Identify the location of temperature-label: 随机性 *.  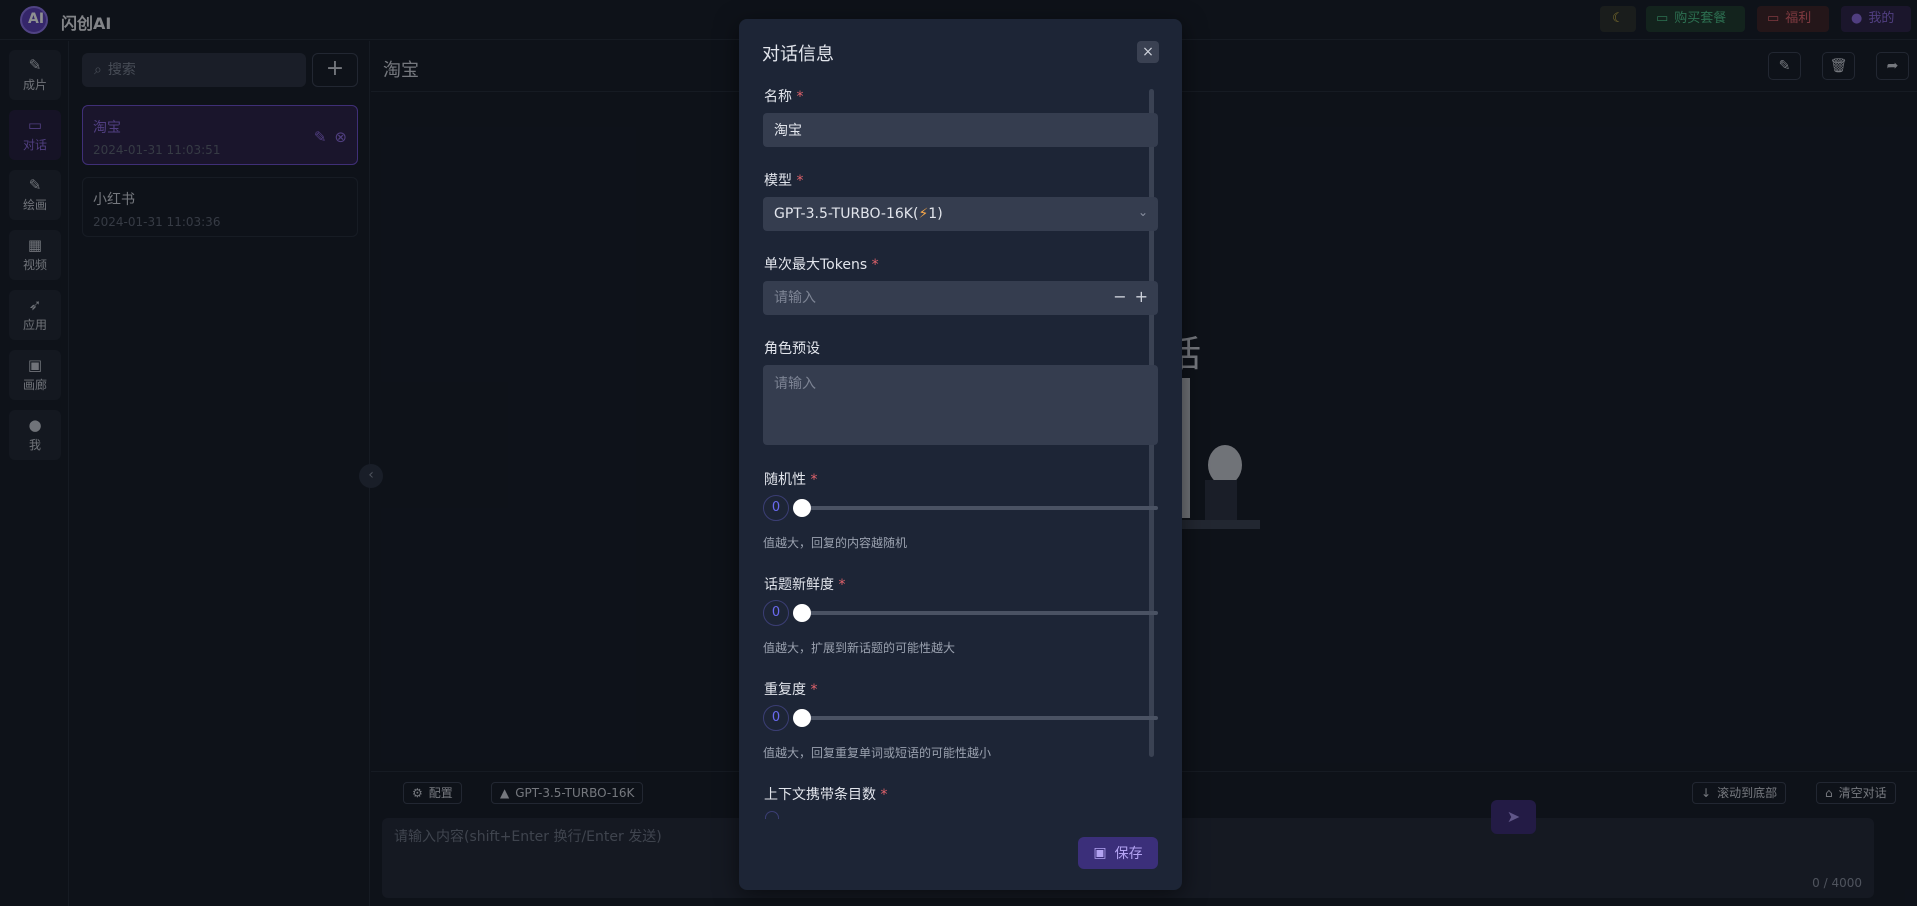
(790, 479).